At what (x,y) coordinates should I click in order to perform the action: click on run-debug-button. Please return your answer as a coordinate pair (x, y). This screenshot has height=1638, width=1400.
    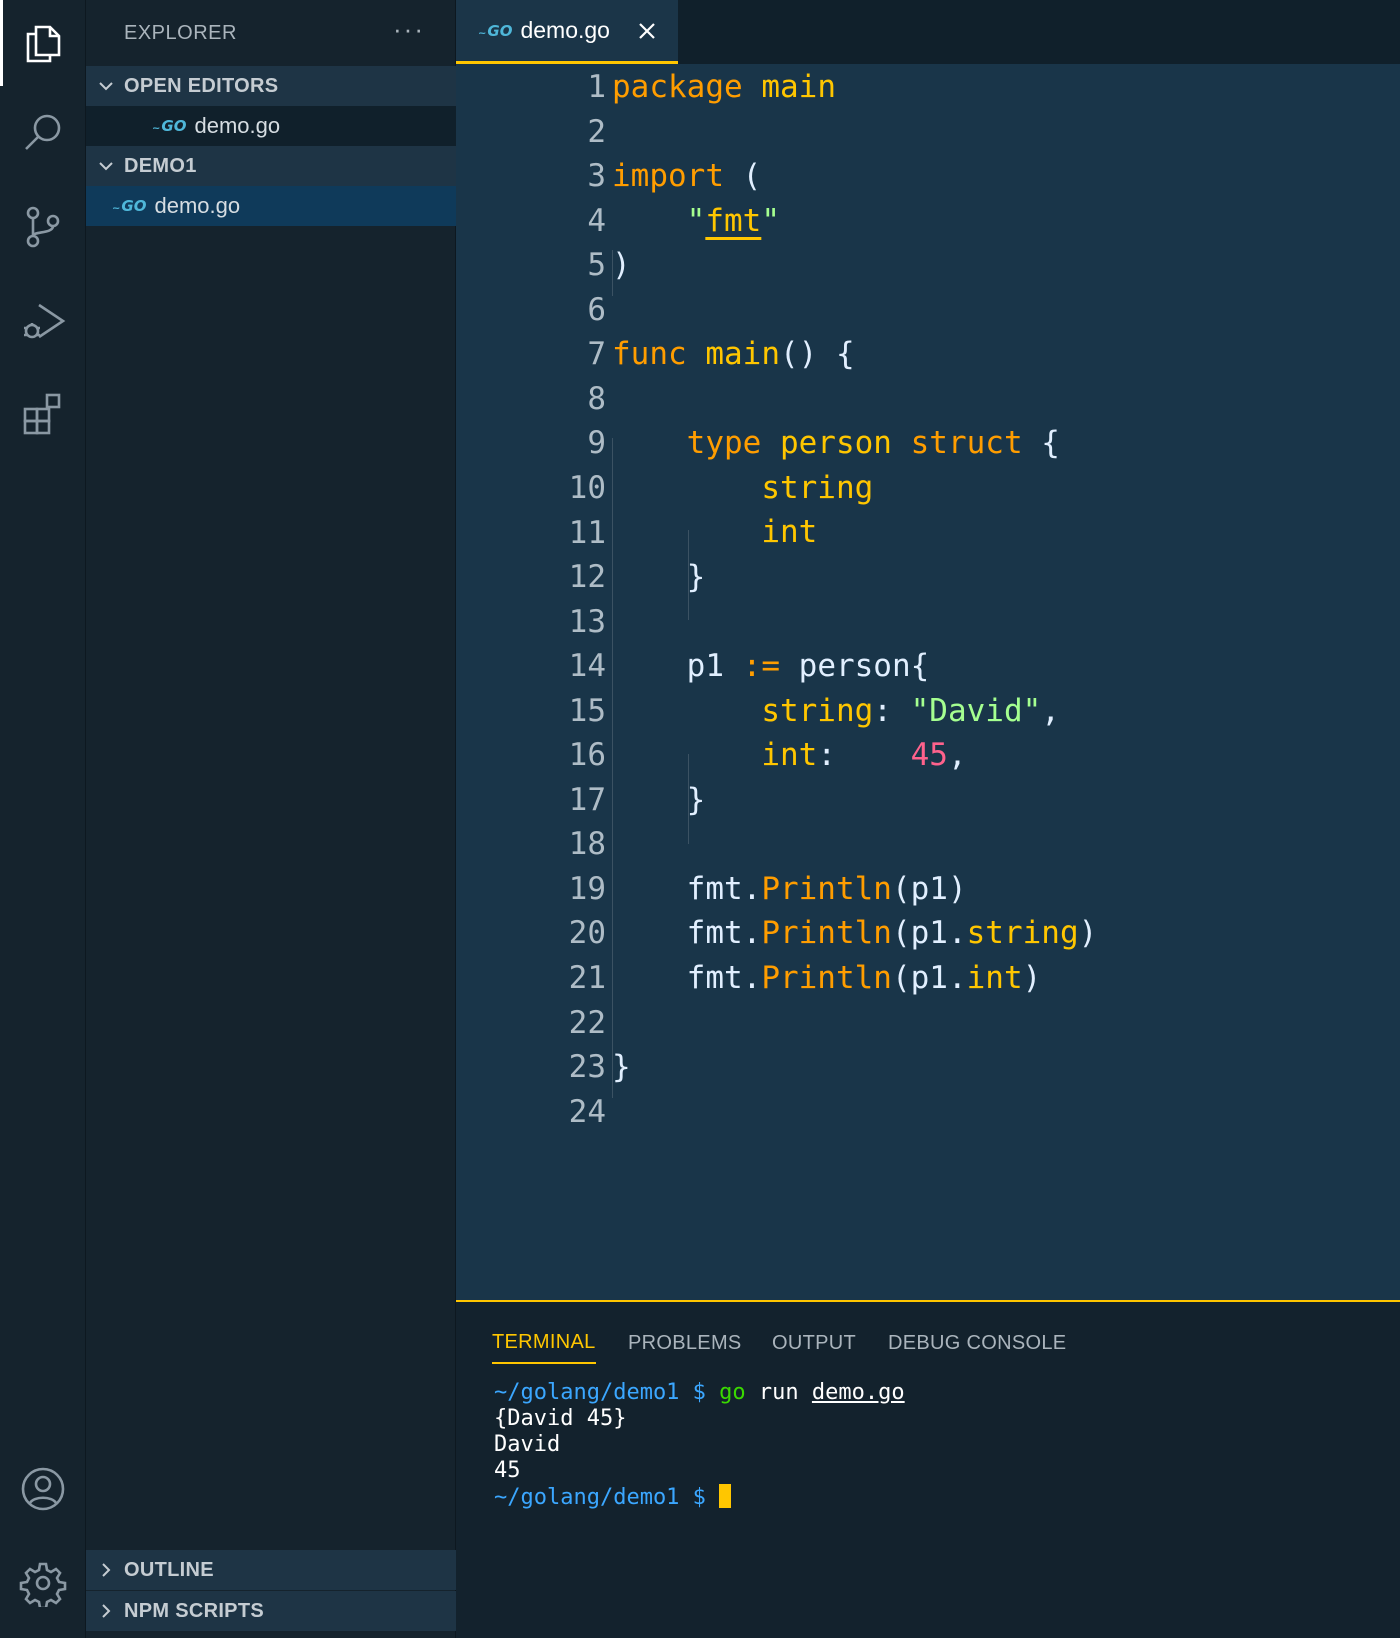
    Looking at the image, I should click on (43, 321).